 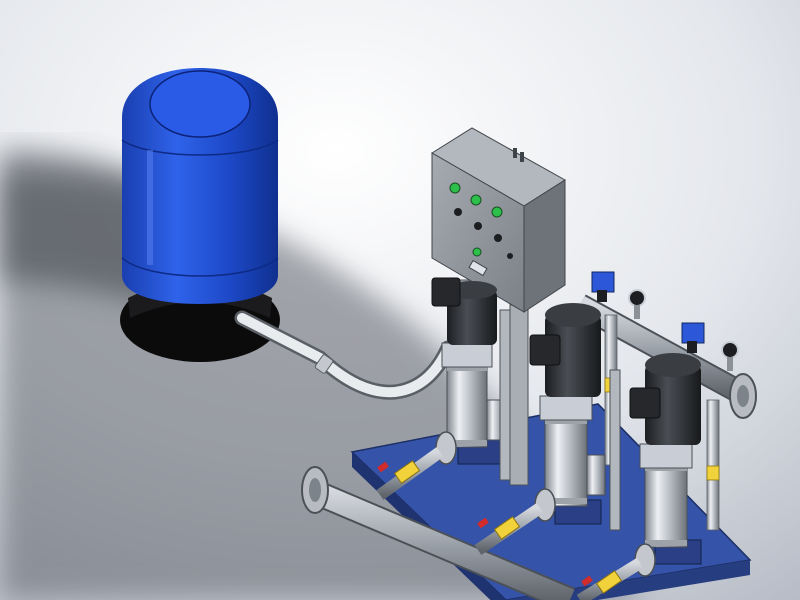 I want to click on pump-band, so click(x=666, y=543).